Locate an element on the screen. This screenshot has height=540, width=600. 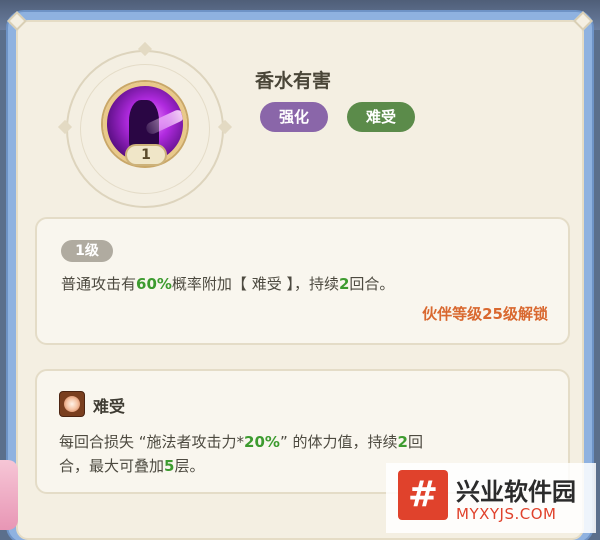
desc-text: ” 的体力值，持续 is located at coordinates (338, 442).